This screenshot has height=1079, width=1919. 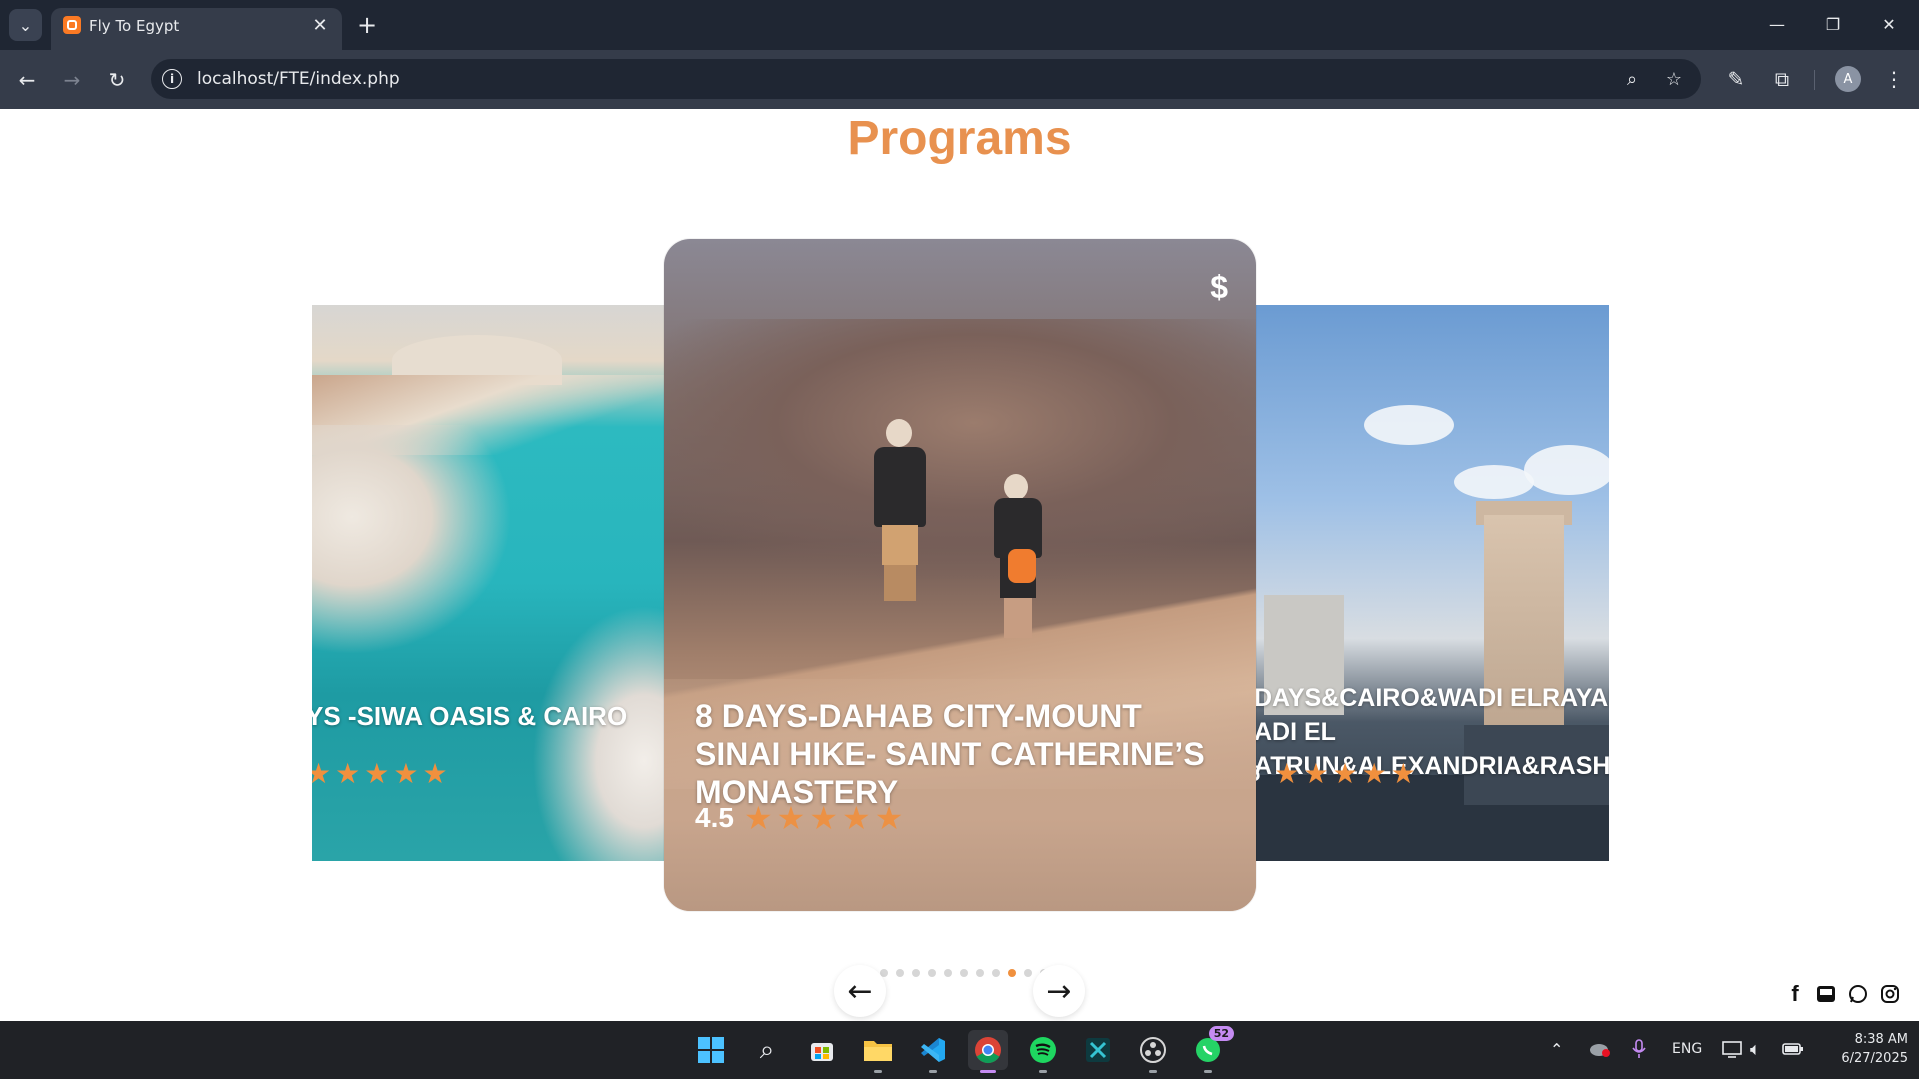 What do you see at coordinates (602, 733) in the screenshot?
I see `photo-salt-edge` at bounding box center [602, 733].